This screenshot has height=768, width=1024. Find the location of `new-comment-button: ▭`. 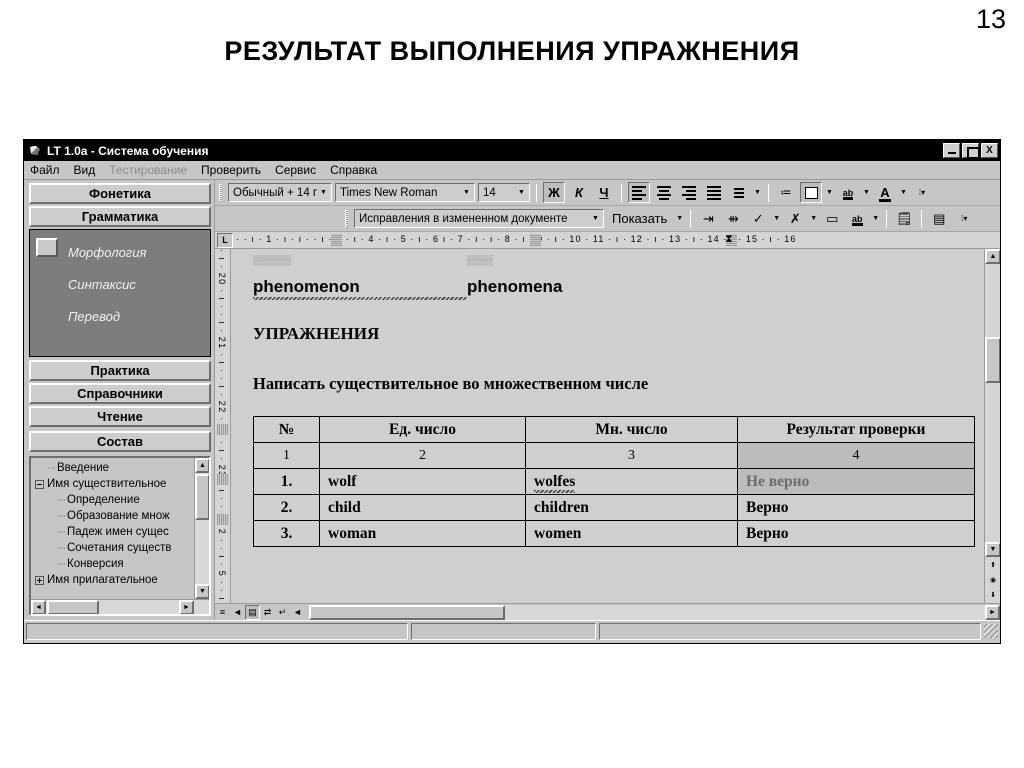

new-comment-button: ▭ is located at coordinates (832, 218).